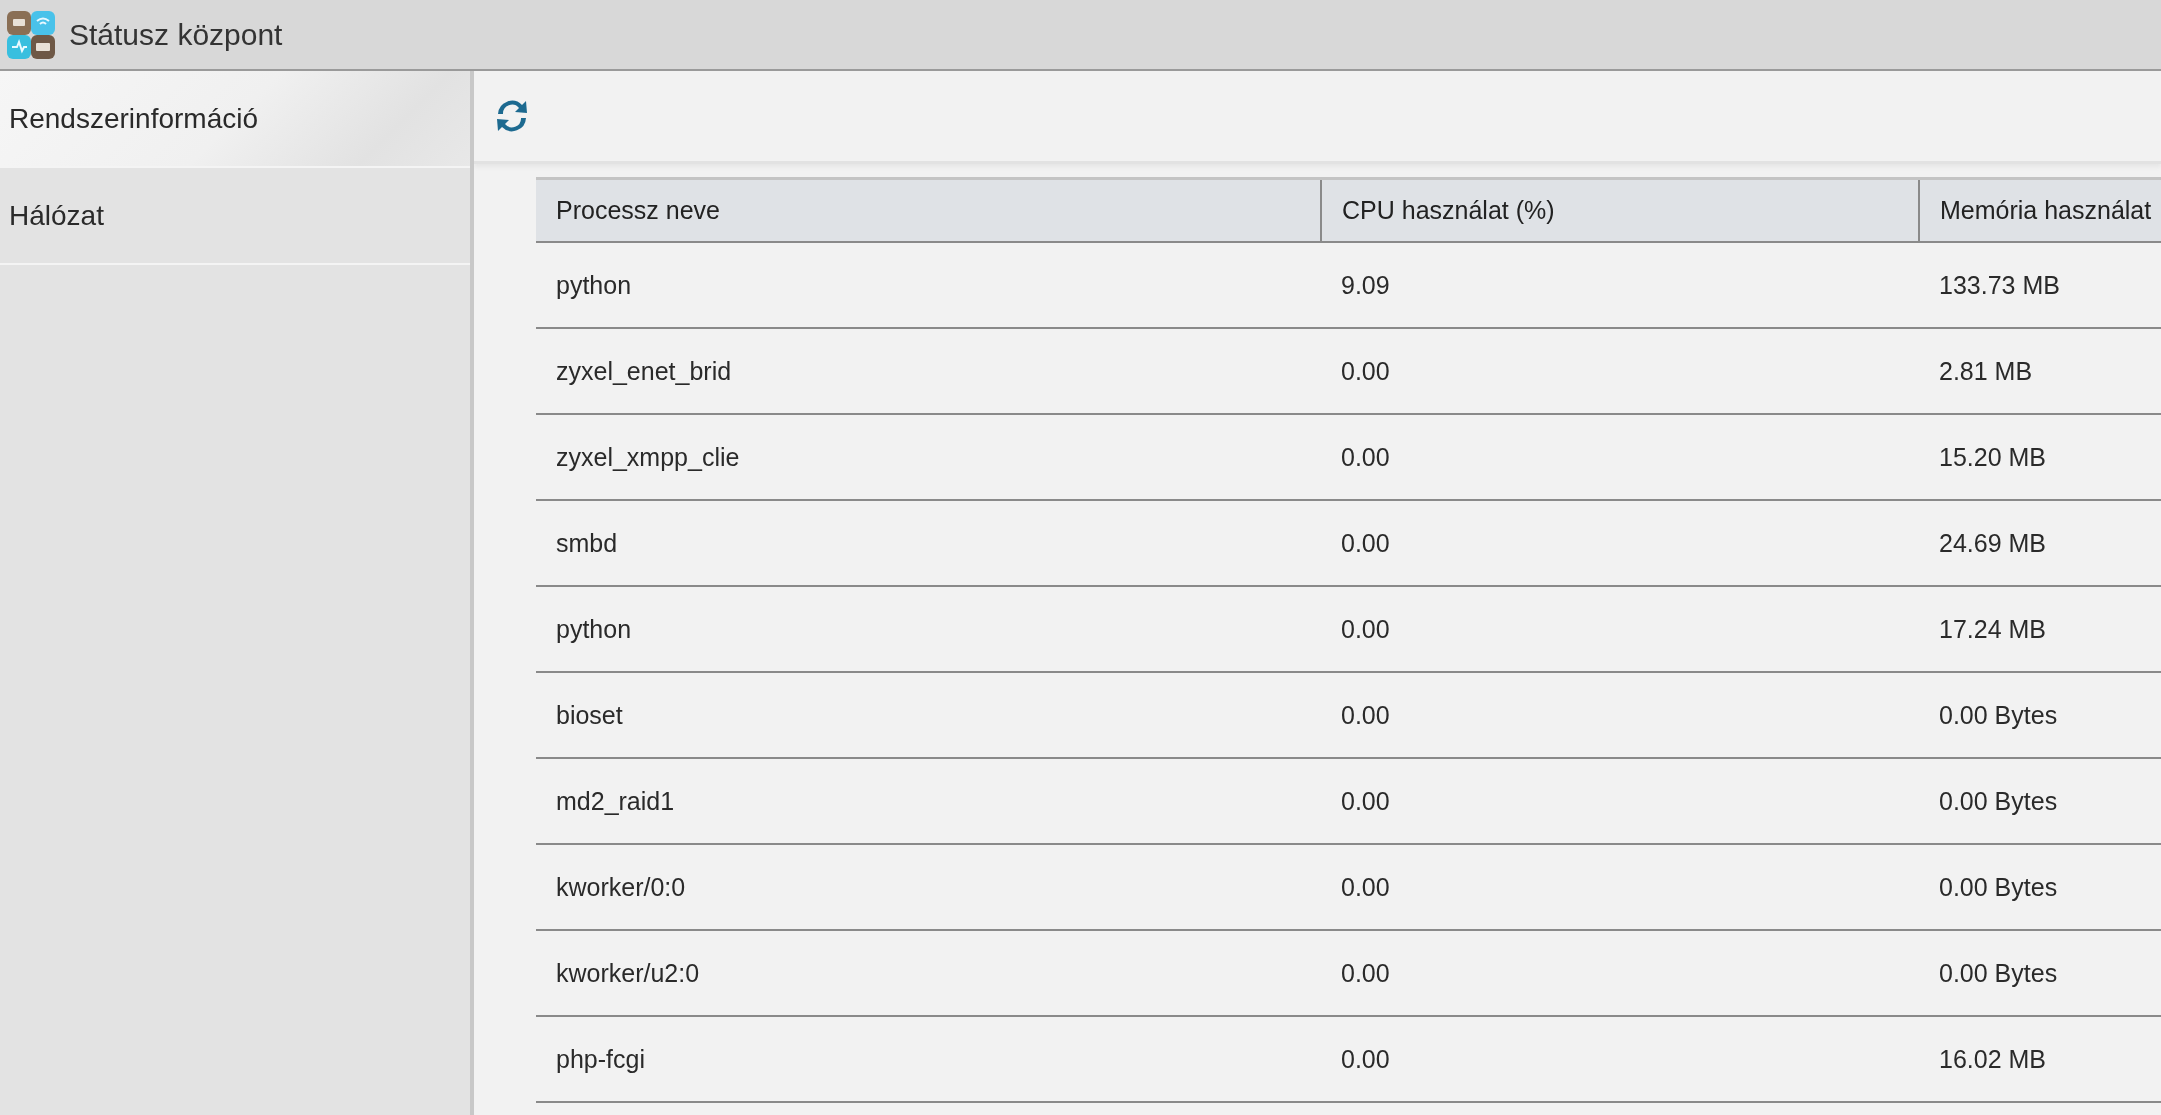  I want to click on table-cell: 15.20 MB, so click(2040, 457).